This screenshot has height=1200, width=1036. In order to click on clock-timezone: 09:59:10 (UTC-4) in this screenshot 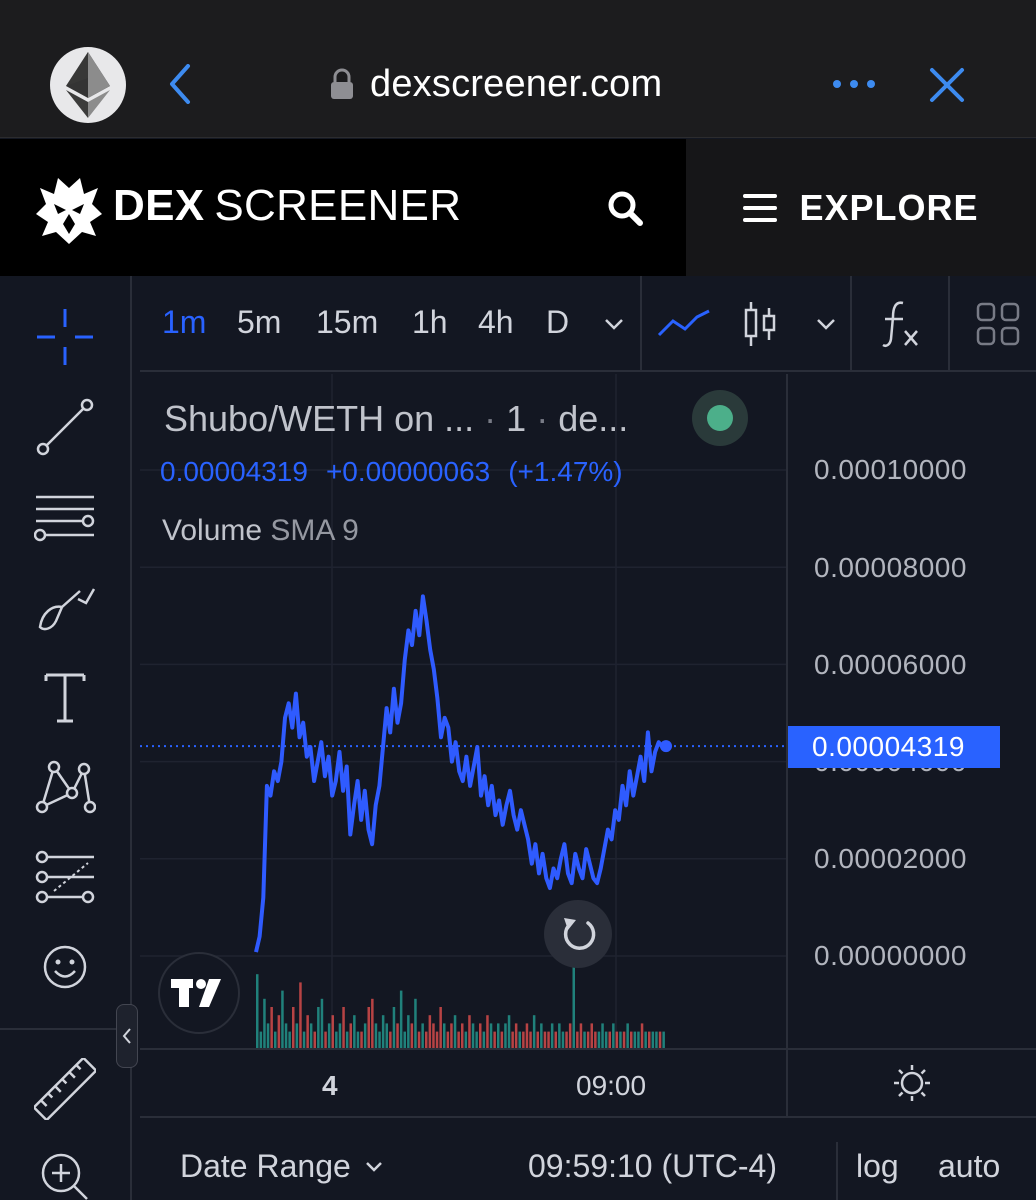, I will do `click(652, 1166)`.